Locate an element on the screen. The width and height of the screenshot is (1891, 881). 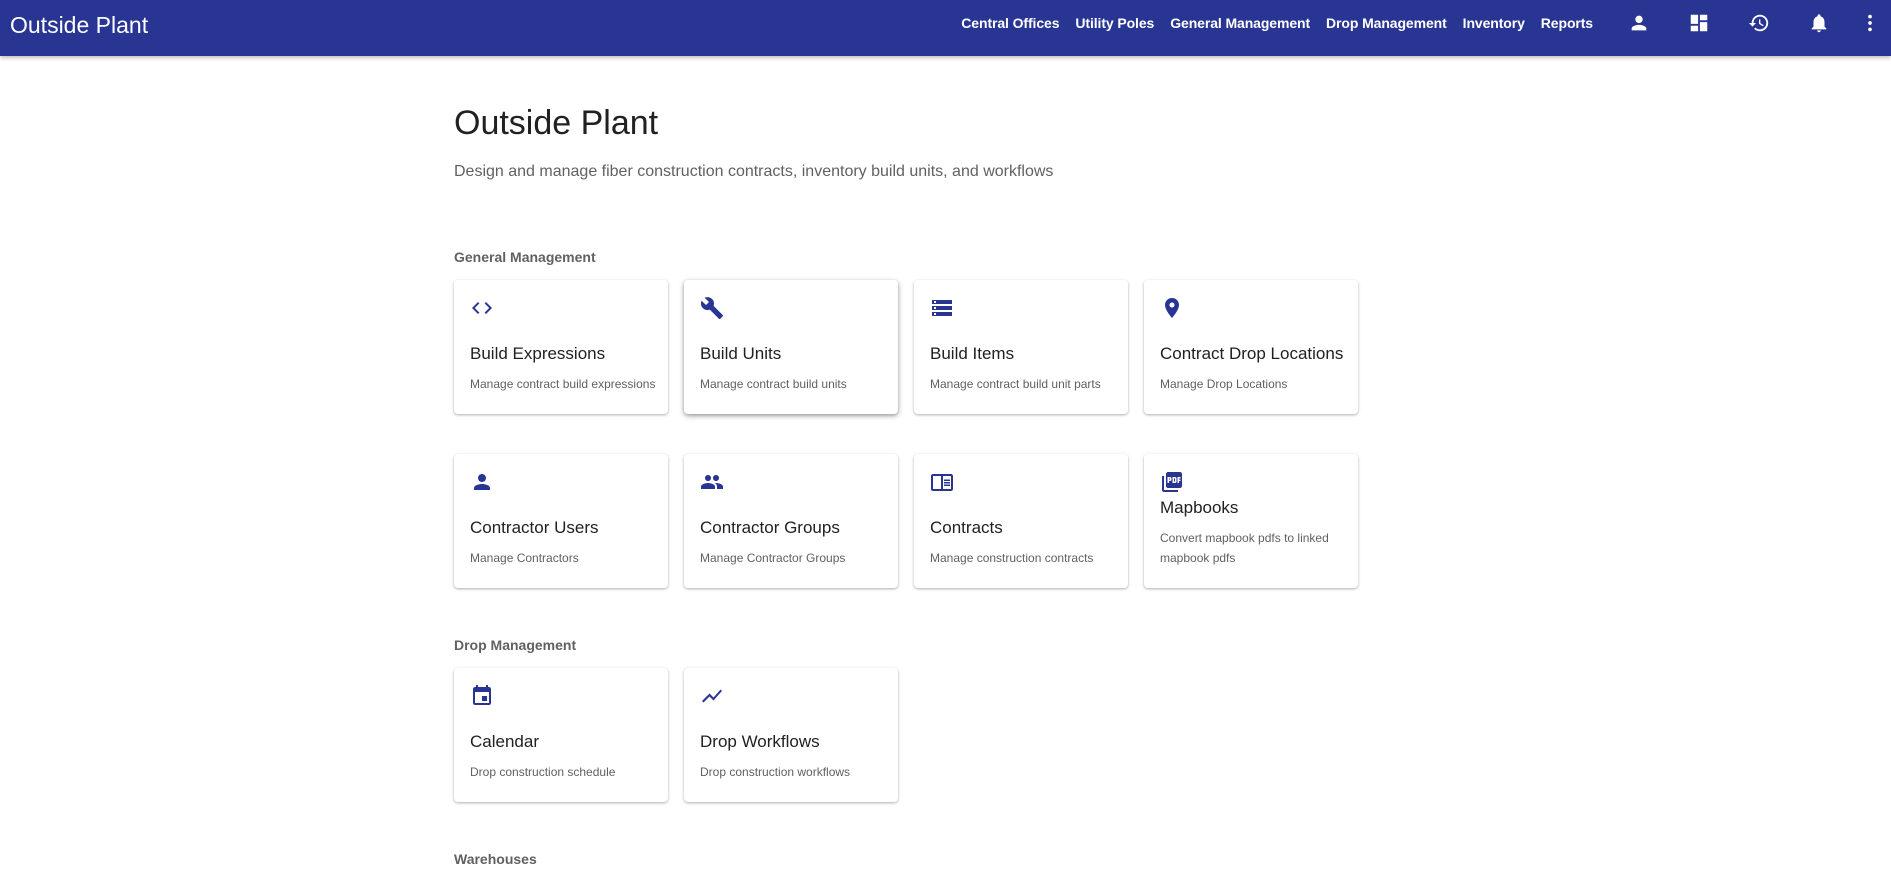
nav-link-utility-poles: Utility Poles is located at coordinates (1114, 23).